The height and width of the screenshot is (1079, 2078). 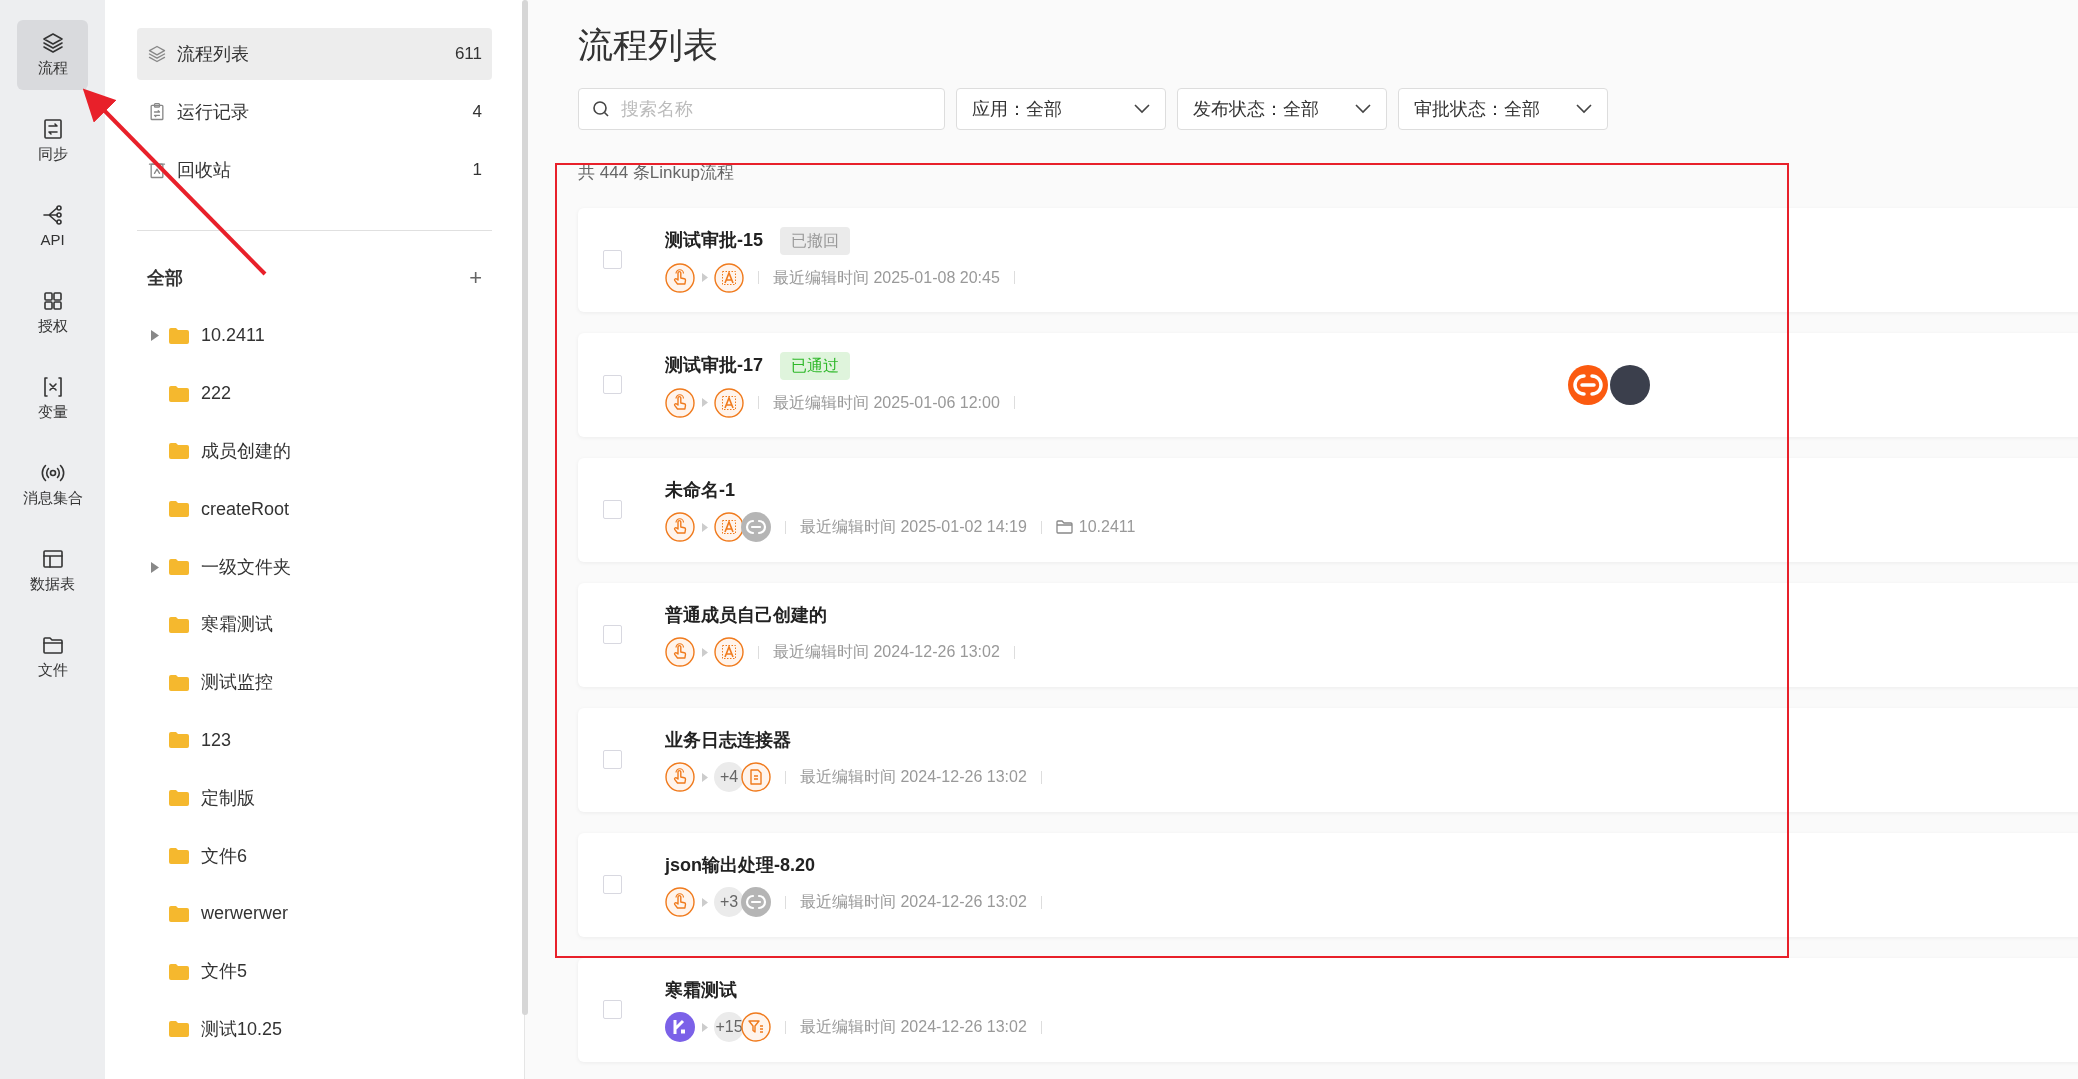 I want to click on folder-item: 文件5, so click(x=208, y=972).